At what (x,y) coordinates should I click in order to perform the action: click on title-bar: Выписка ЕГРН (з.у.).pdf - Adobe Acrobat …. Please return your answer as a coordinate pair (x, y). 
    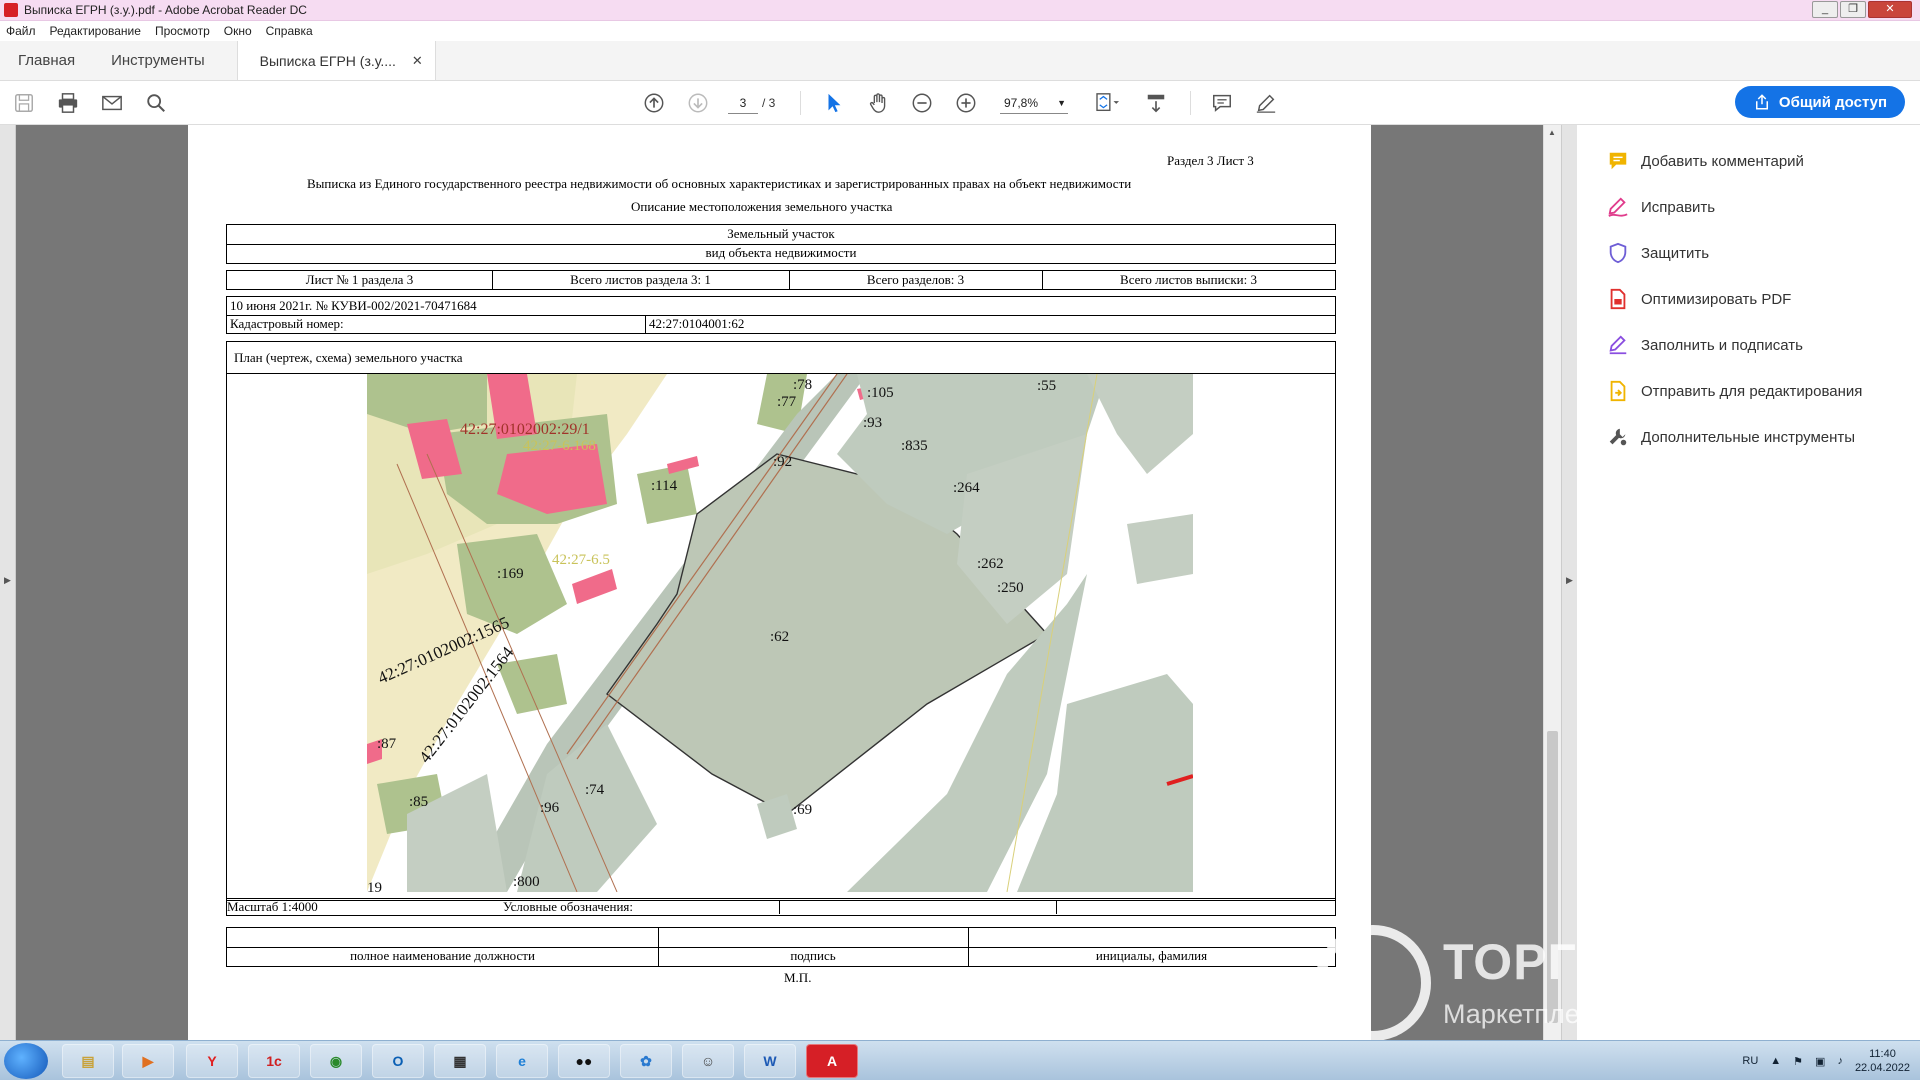
    Looking at the image, I should click on (960, 10).